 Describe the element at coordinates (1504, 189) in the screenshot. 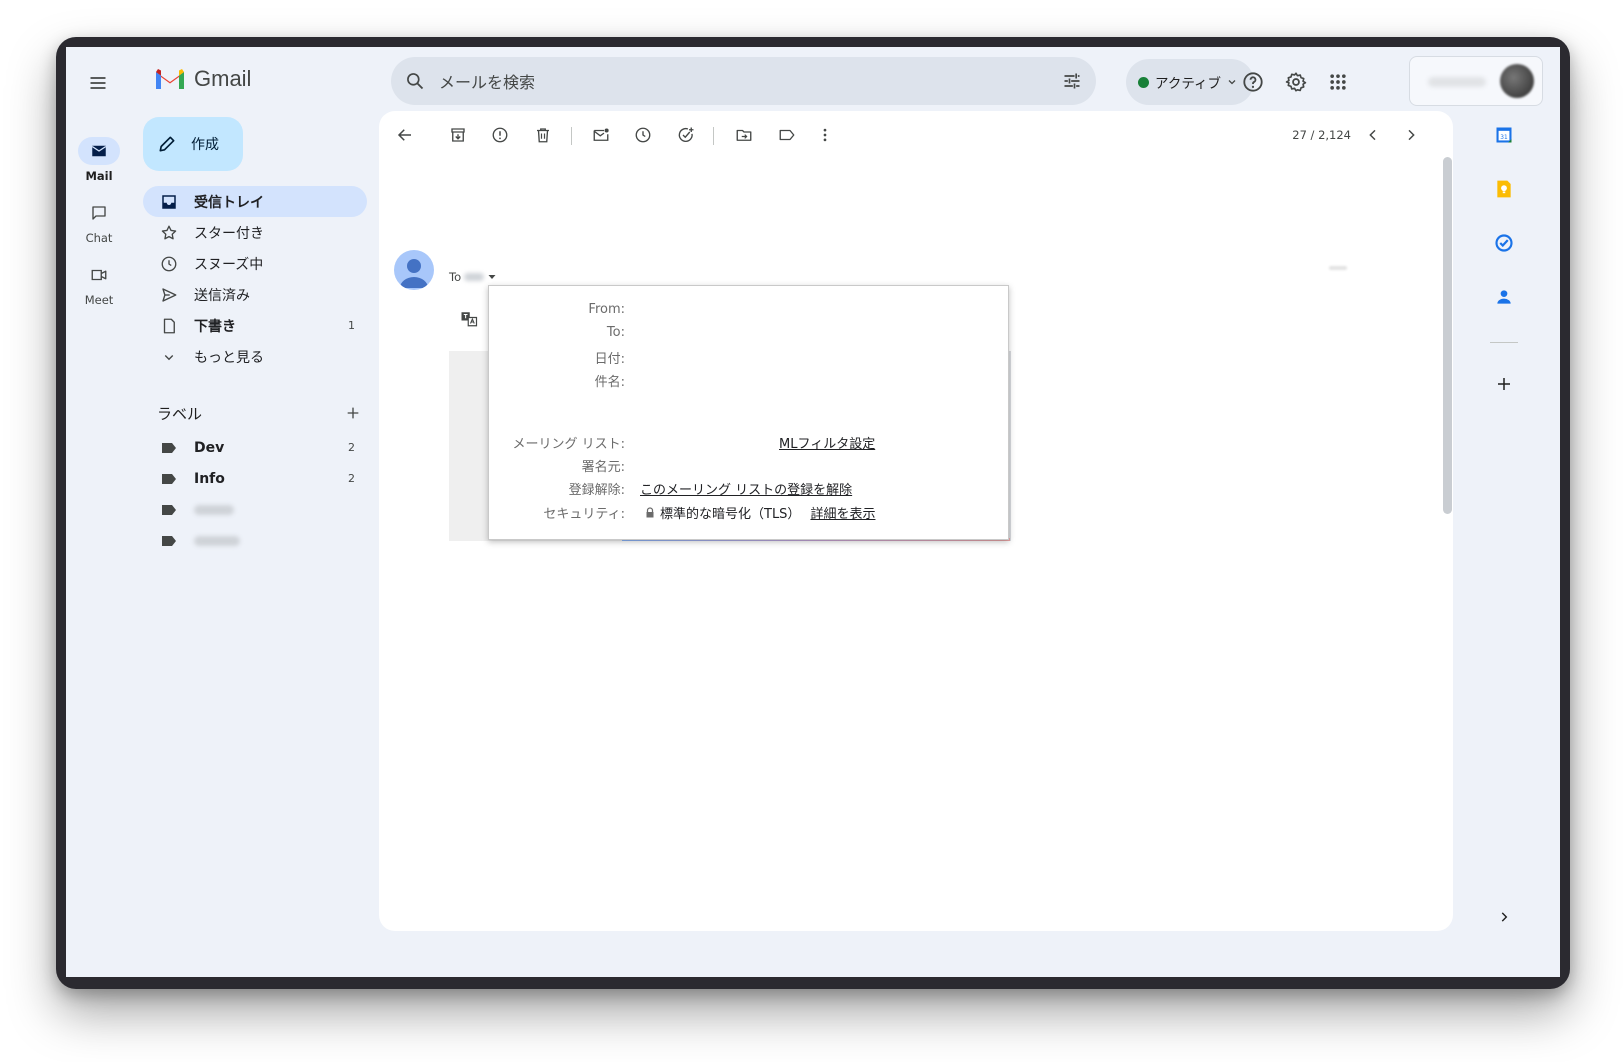

I see `keep-app-button` at that location.